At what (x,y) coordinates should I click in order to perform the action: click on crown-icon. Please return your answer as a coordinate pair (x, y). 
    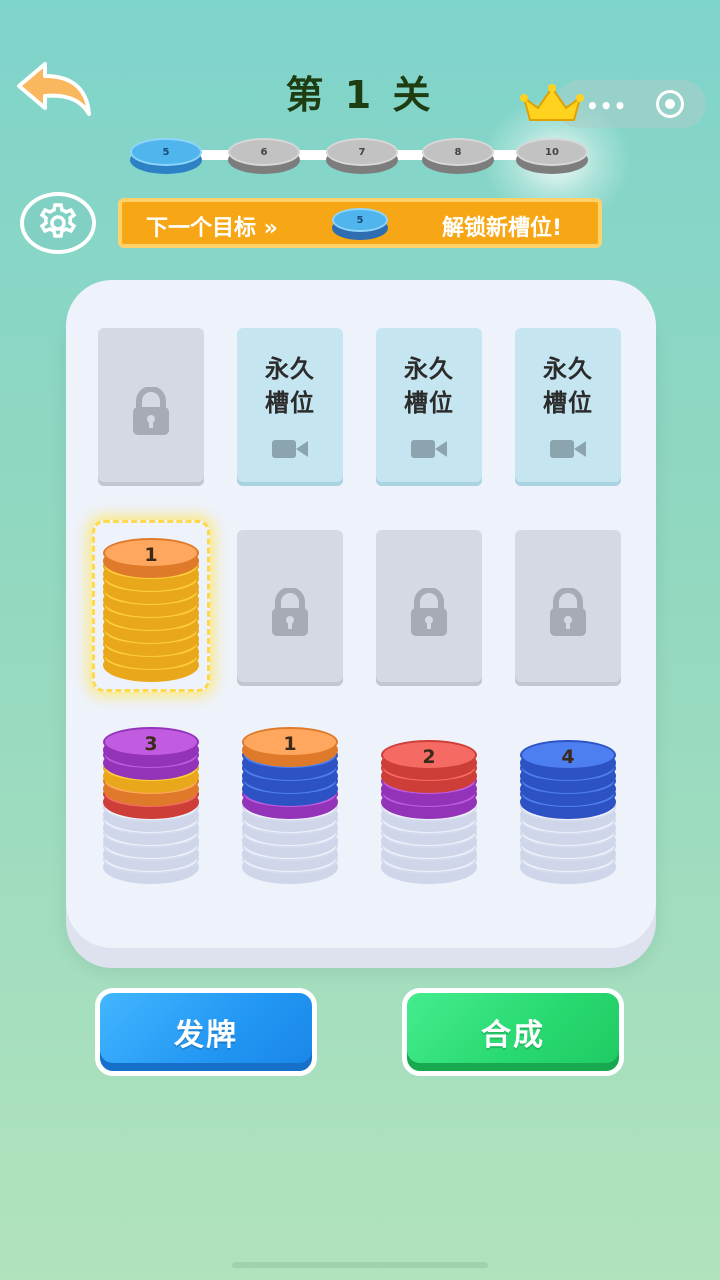
    Looking at the image, I should click on (552, 102).